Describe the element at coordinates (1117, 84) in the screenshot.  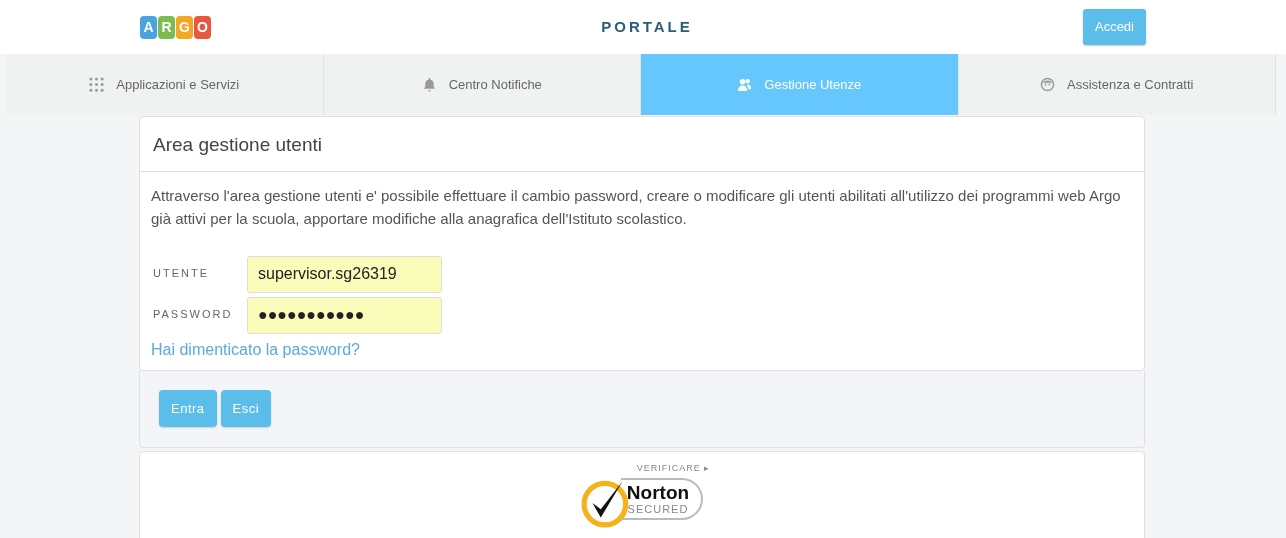
I see `nav-tab: Assistenza e Contratti` at that location.